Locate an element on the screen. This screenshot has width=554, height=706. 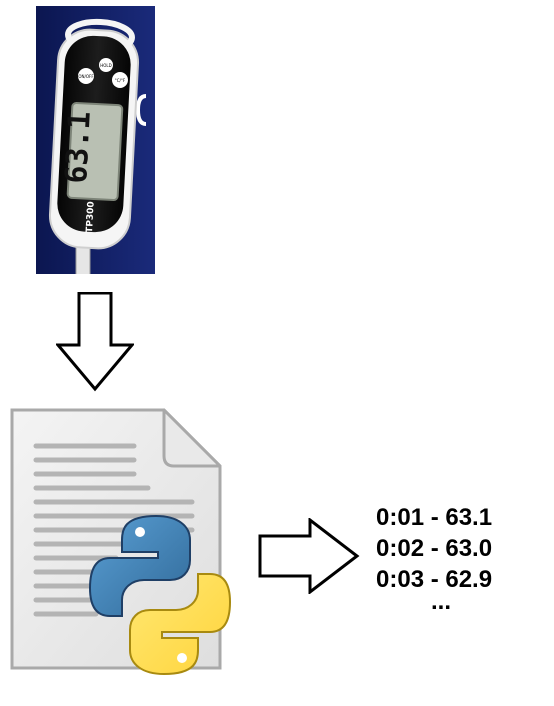
svg-text: ON/OFF is located at coordinates (86, 76).